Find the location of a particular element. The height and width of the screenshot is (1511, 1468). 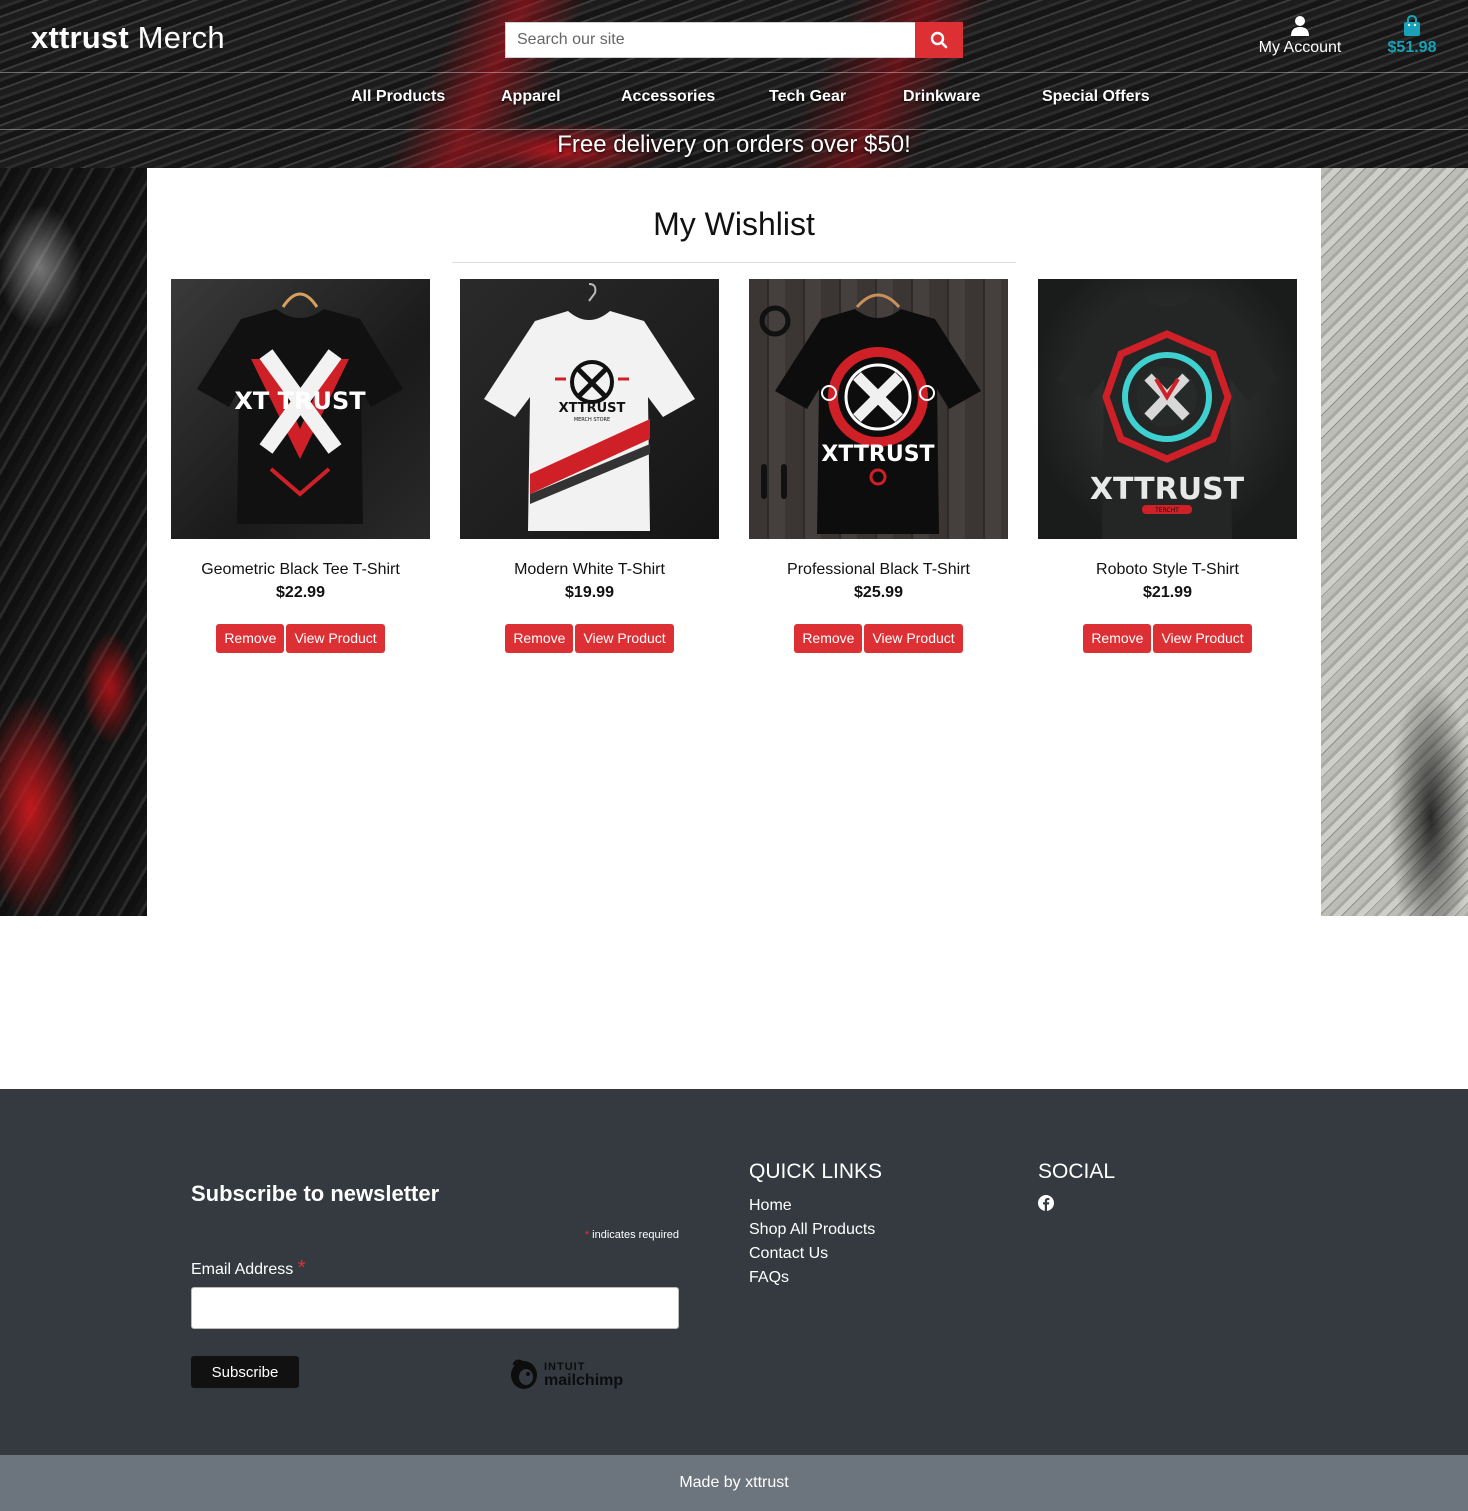

nav-apparel: Apparel is located at coordinates (531, 97).